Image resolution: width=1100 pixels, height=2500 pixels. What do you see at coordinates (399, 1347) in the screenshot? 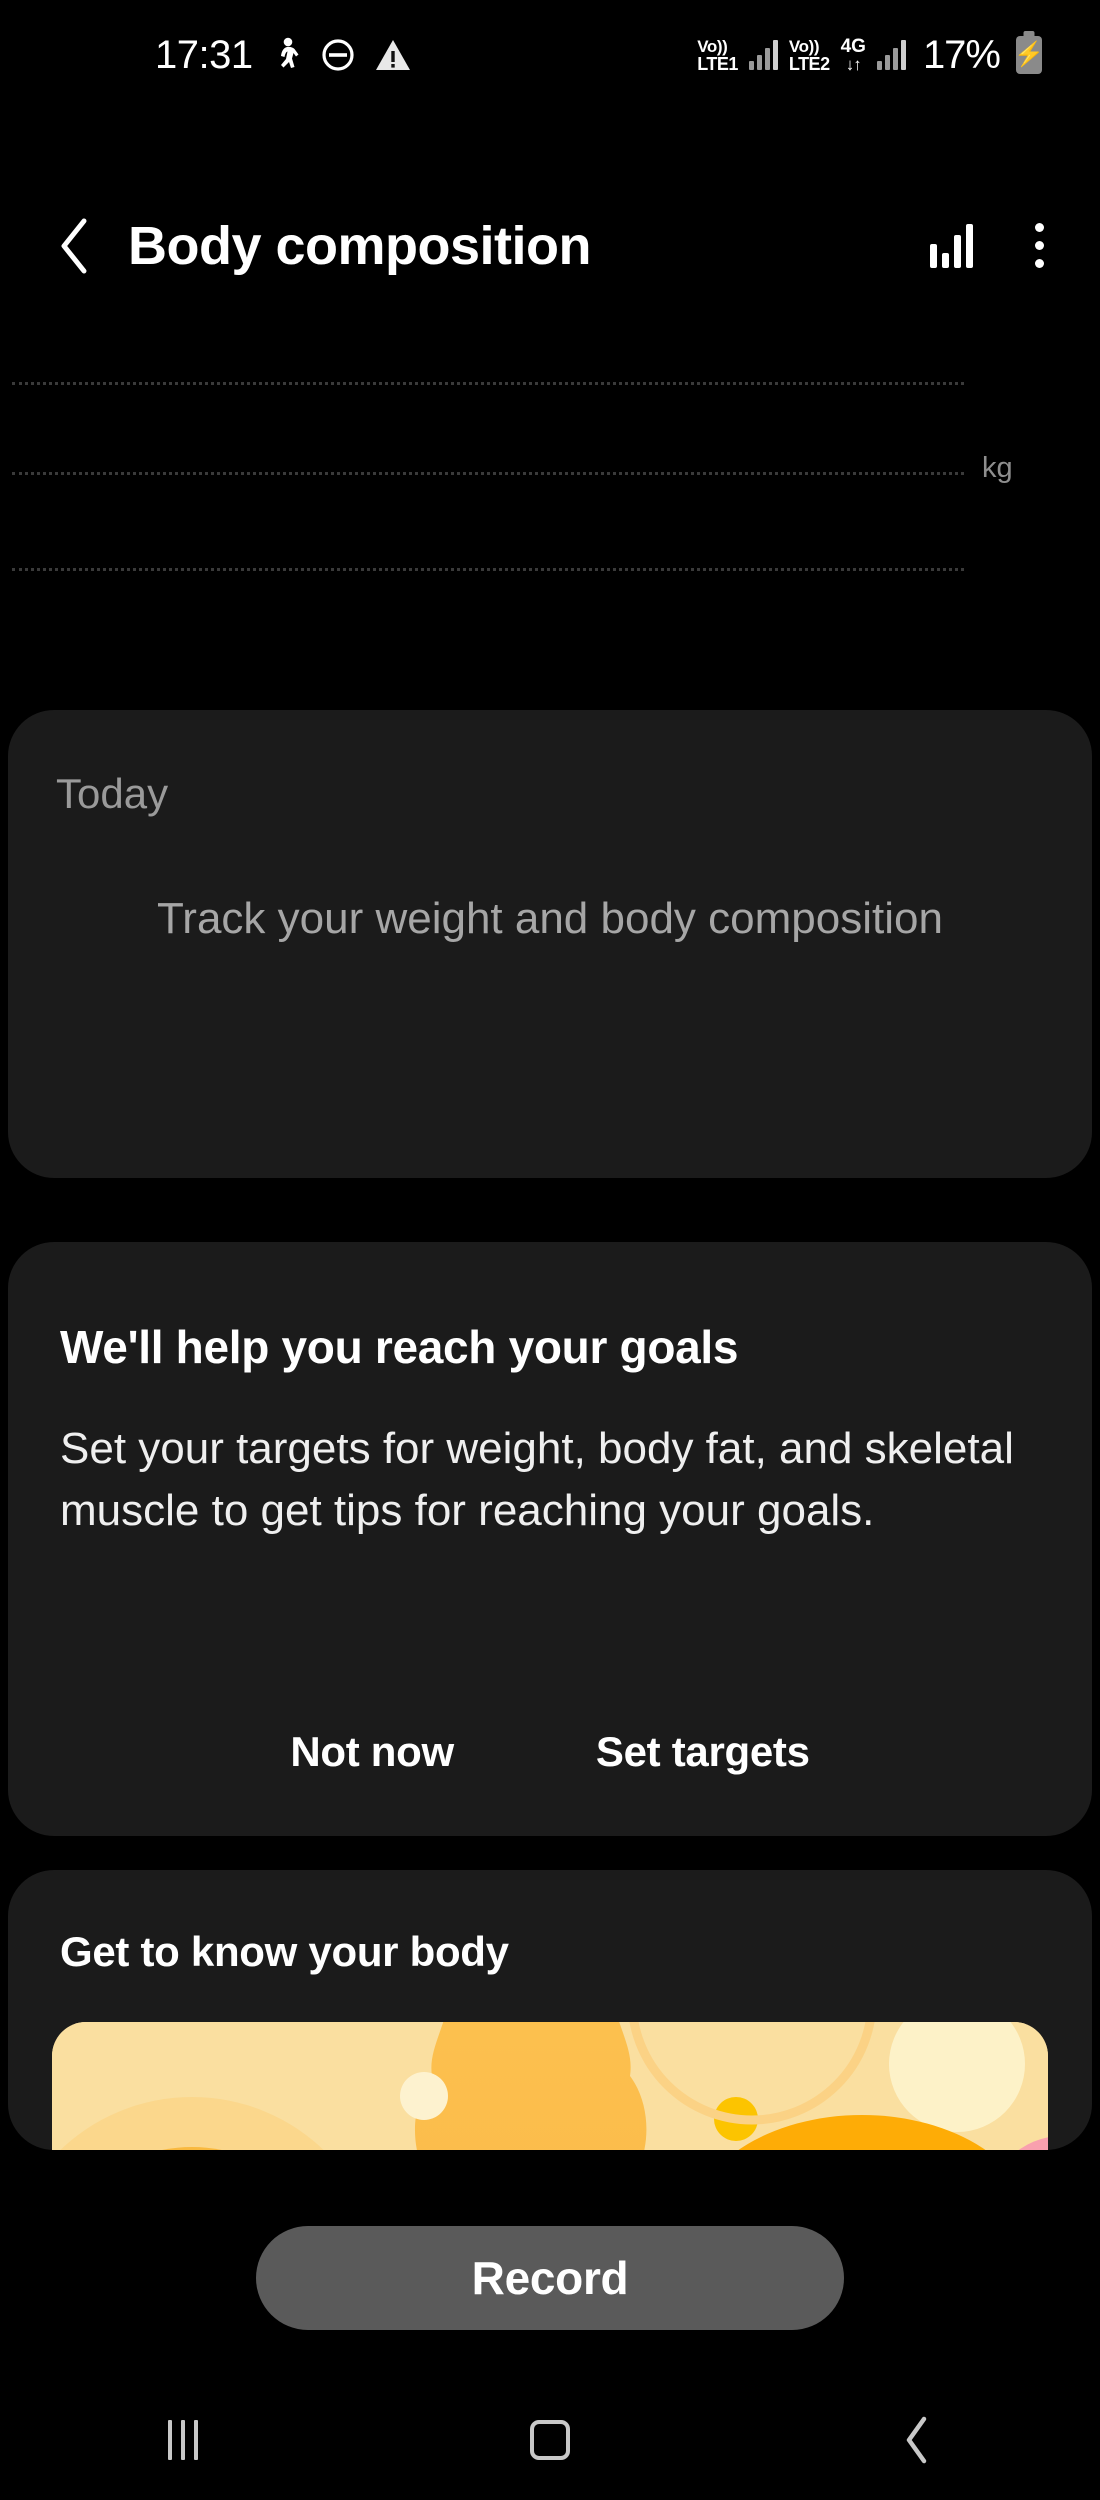
I see `goals-card-title: We'll help you reach your goals` at bounding box center [399, 1347].